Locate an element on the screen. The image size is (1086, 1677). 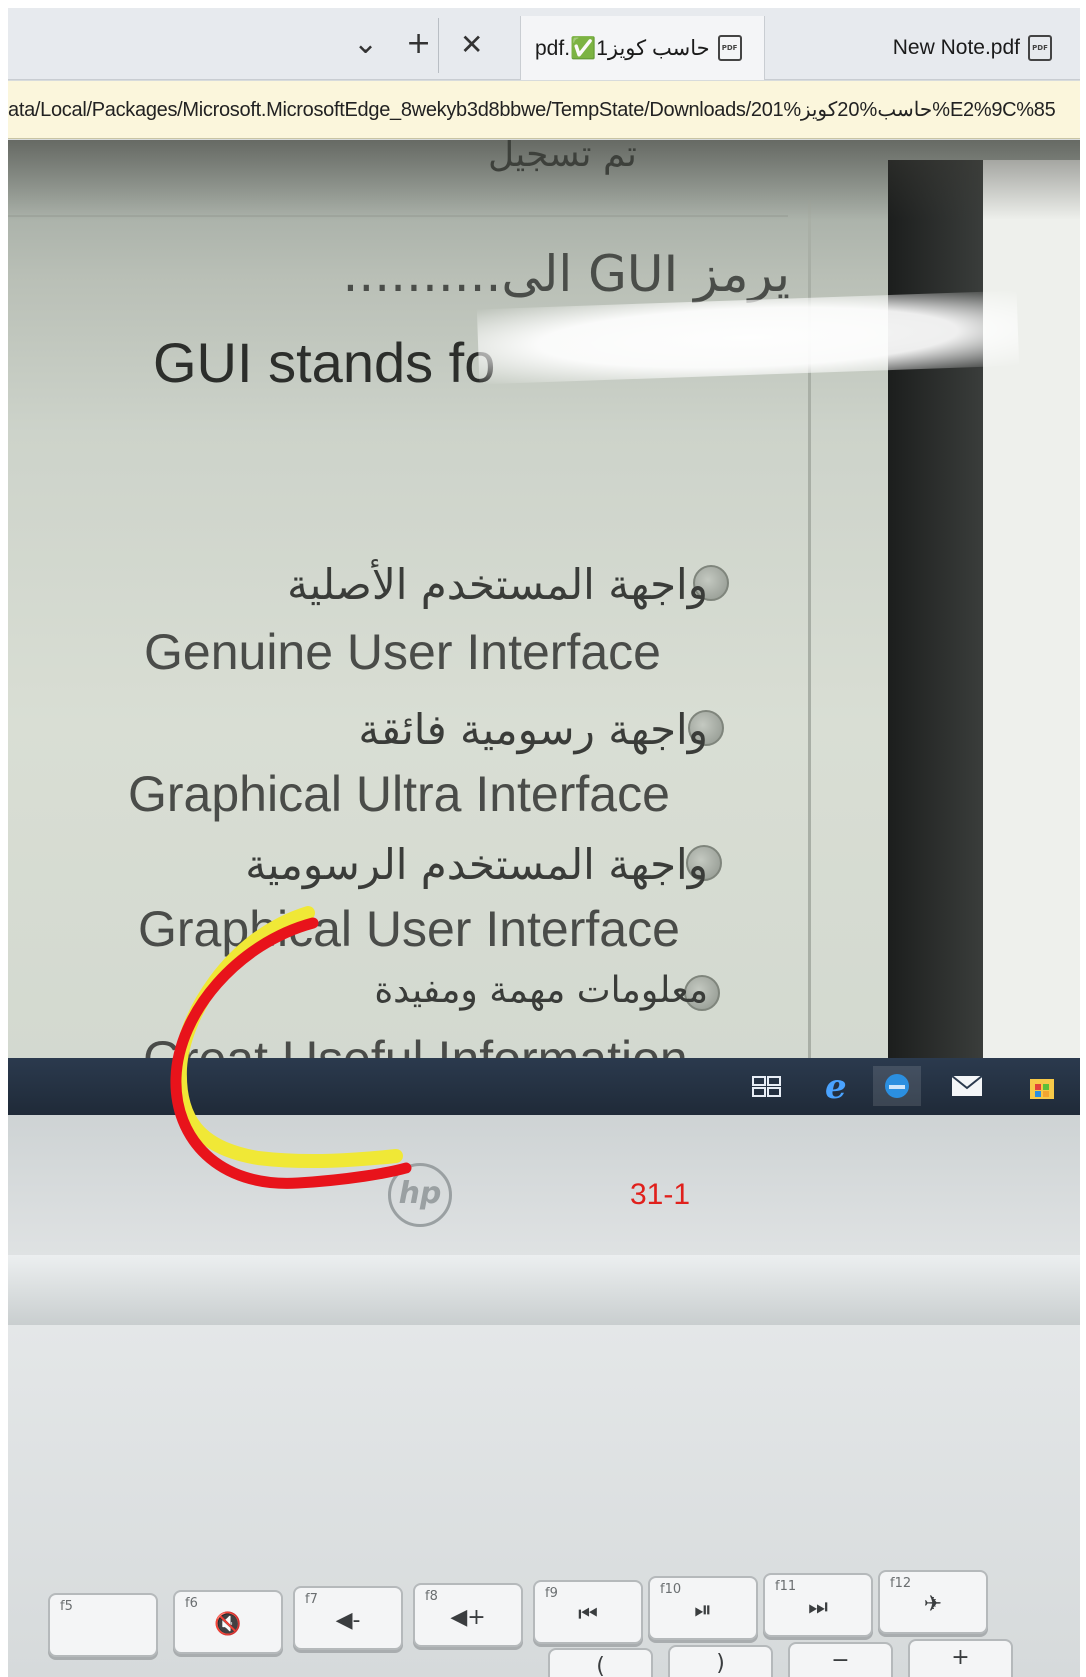
option-arabic: واجهة رسومية فائقة is located at coordinates (533, 729).